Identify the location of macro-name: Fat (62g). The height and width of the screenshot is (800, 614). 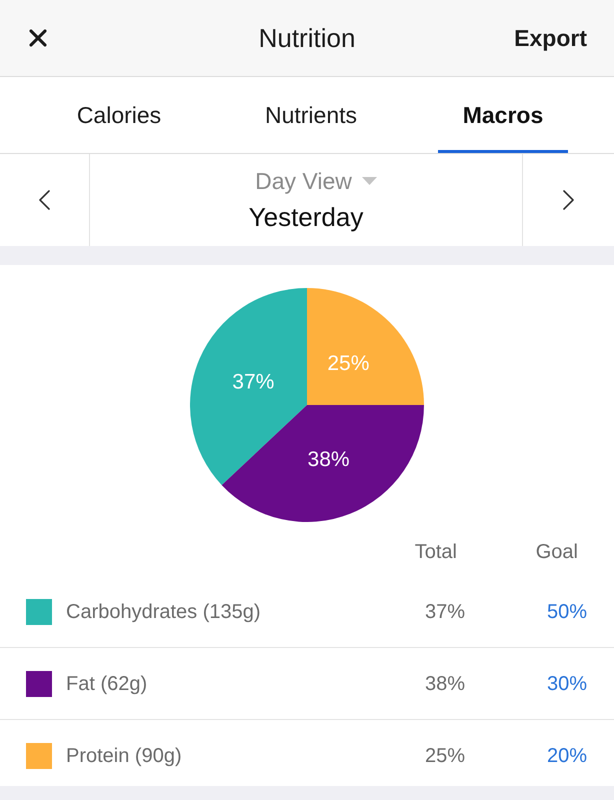
(107, 684).